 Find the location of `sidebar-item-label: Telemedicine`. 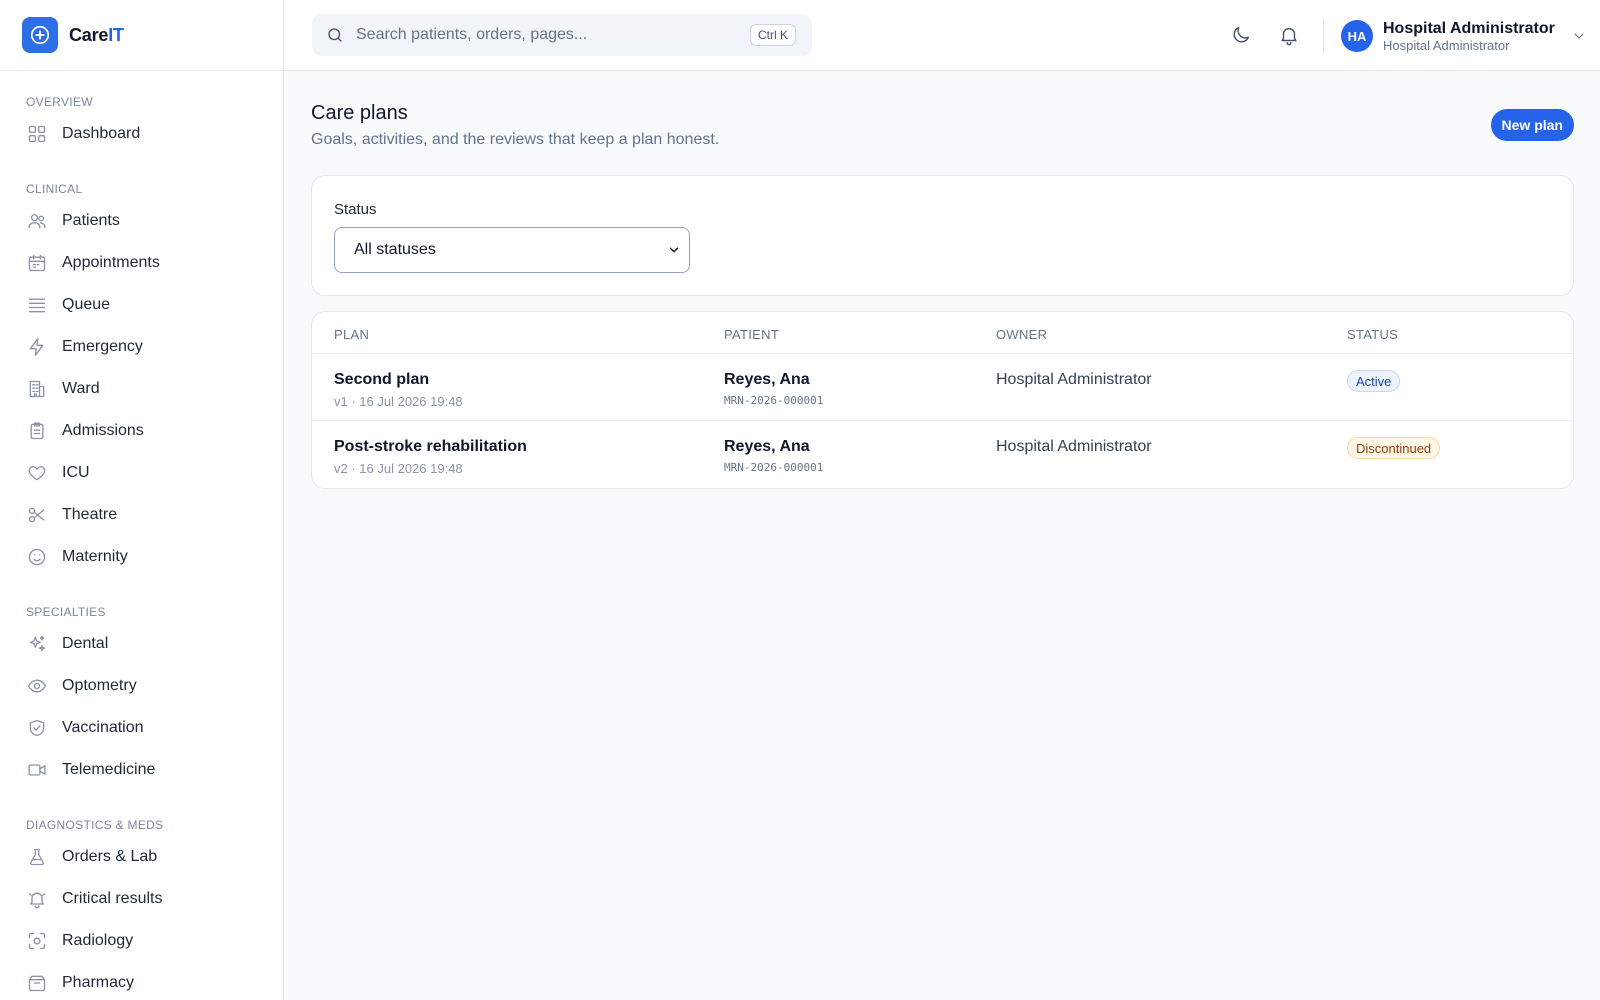

sidebar-item-label: Telemedicine is located at coordinates (109, 769).